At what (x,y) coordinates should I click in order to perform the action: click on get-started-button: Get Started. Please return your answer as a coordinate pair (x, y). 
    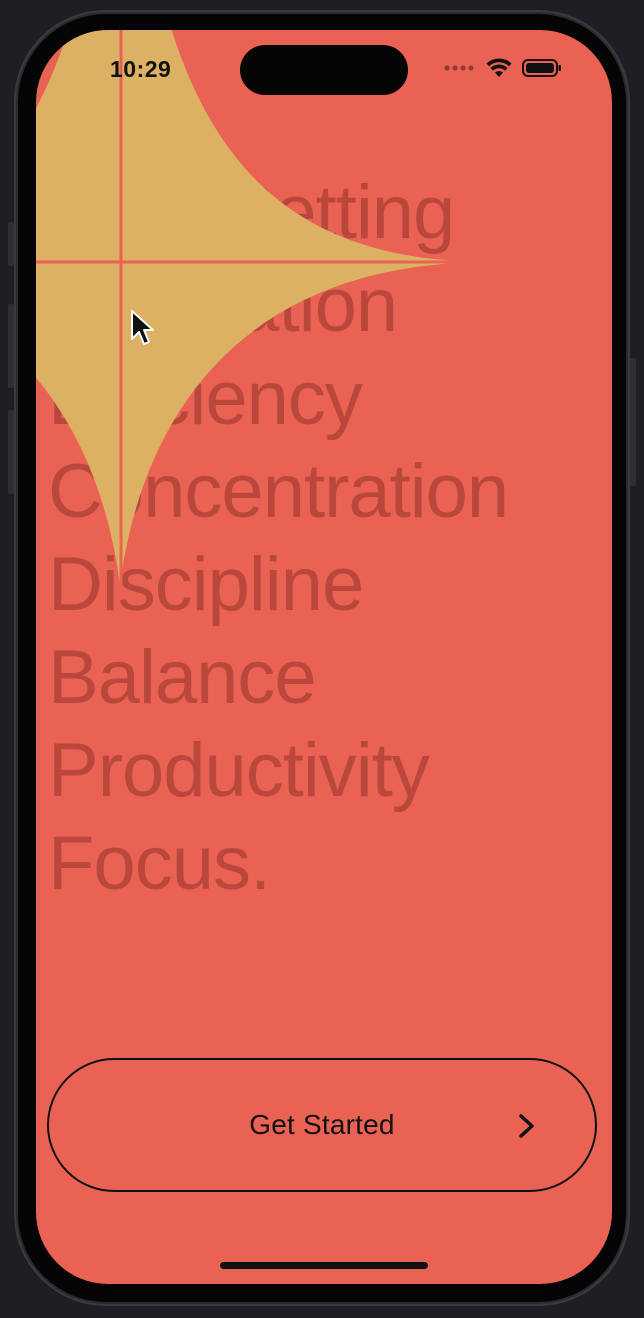
    Looking at the image, I should click on (322, 1125).